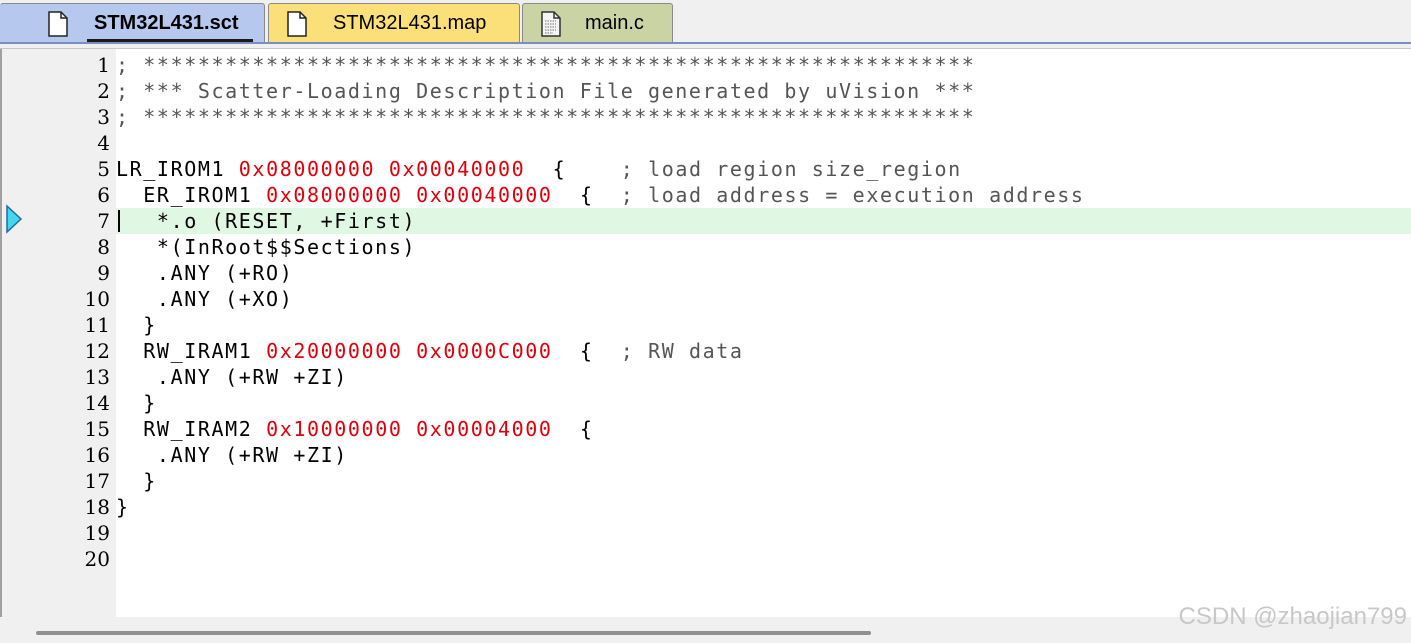 The image size is (1411, 643). What do you see at coordinates (682, 351) in the screenshot?
I see `code-comment: ; RW data` at bounding box center [682, 351].